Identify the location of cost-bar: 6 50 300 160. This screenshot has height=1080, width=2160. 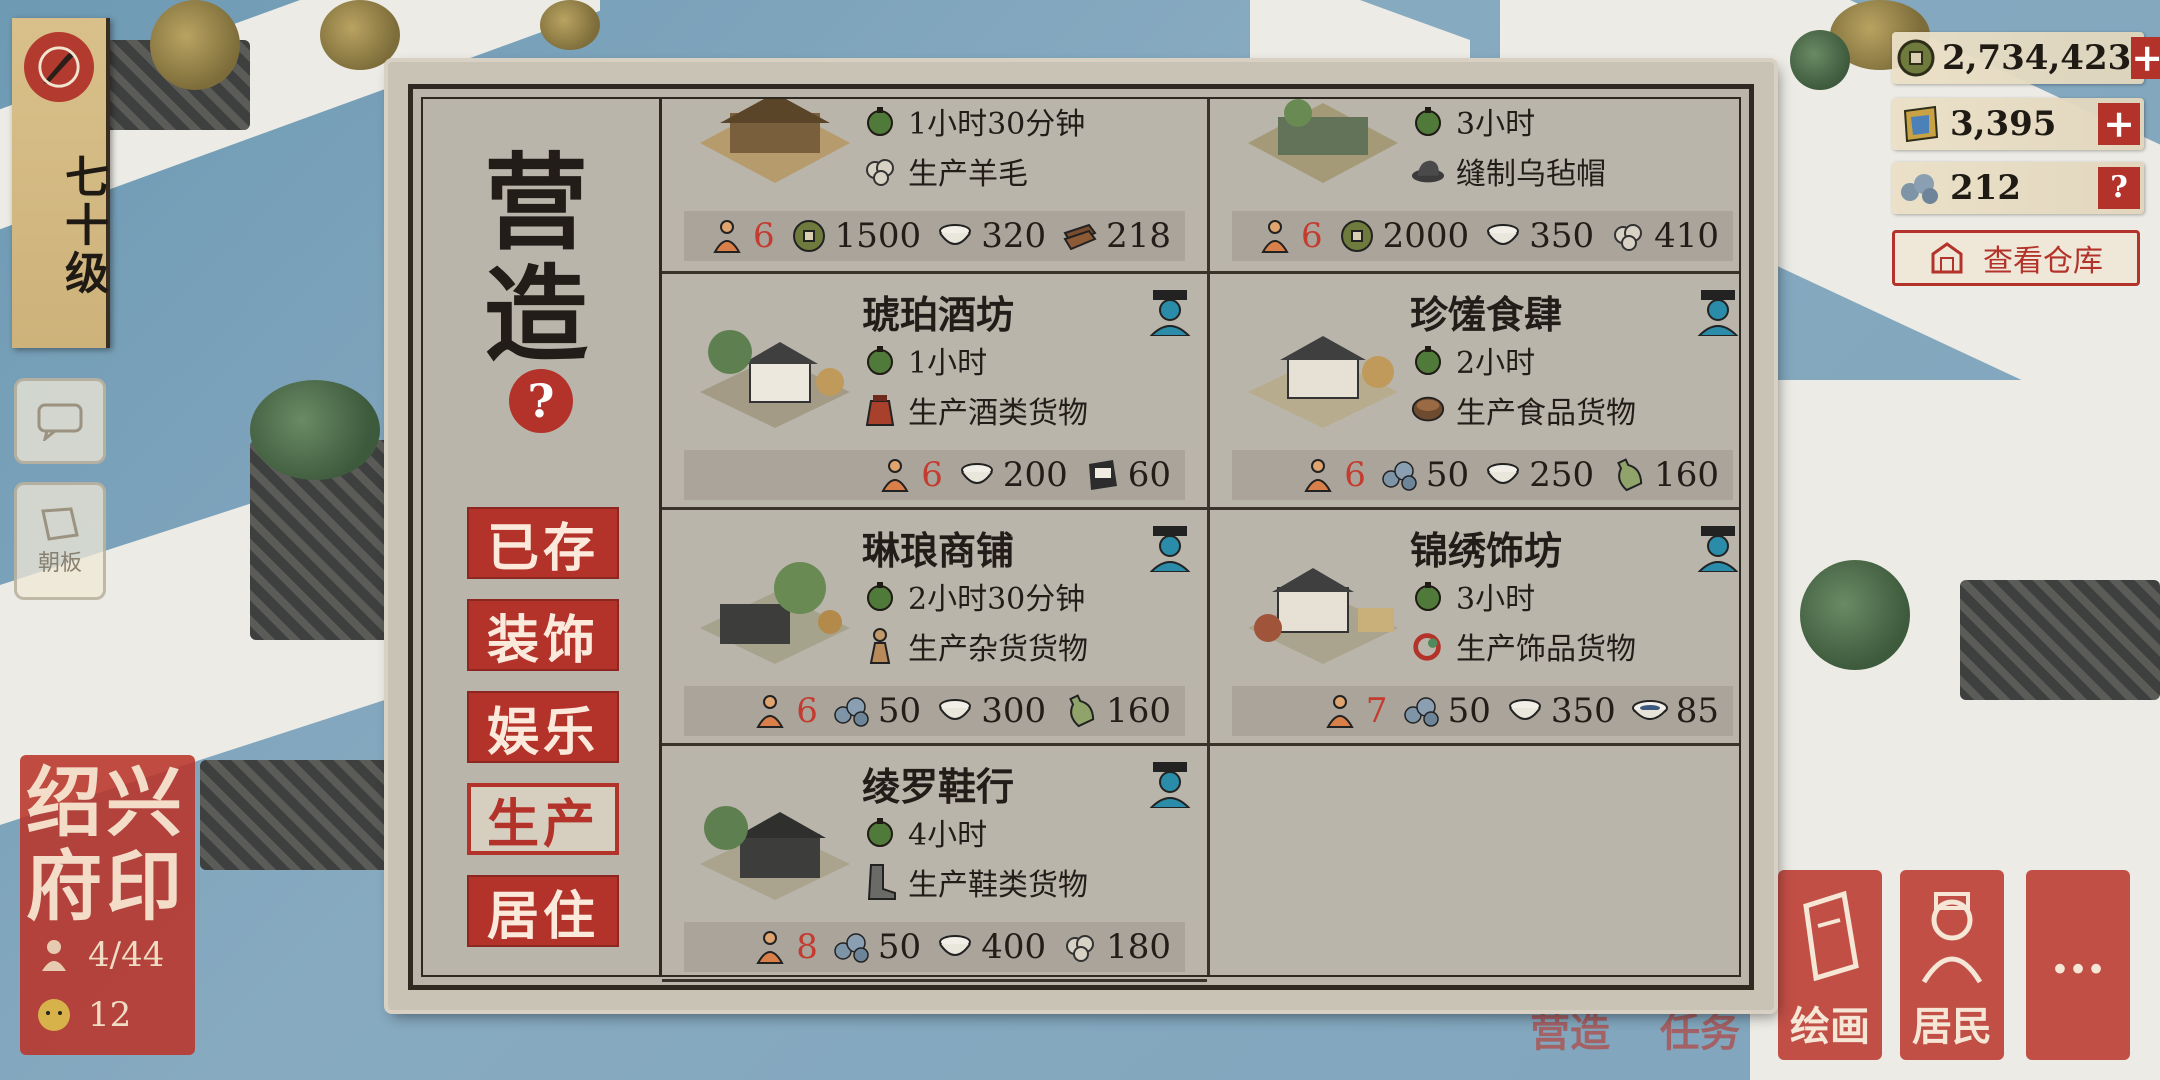
(934, 711).